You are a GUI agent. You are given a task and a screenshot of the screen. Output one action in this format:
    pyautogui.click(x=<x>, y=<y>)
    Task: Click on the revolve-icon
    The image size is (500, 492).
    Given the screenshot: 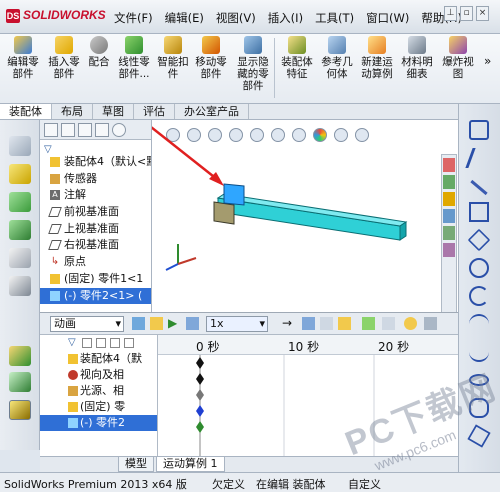 What is the action you would take?
    pyautogui.click(x=20, y=230)
    